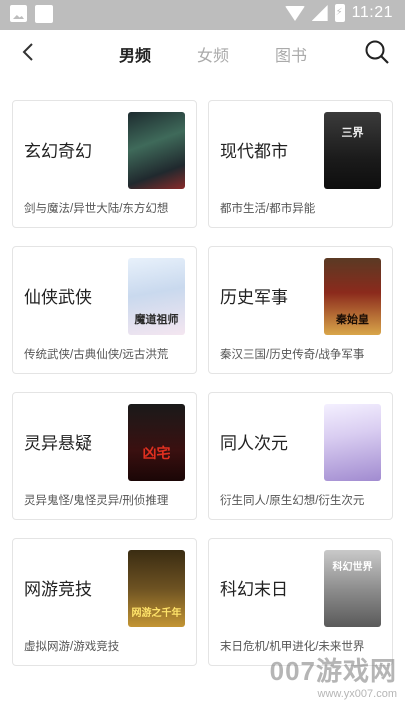  Describe the element at coordinates (254, 589) in the screenshot. I see `category-title: 科幻末日` at that location.